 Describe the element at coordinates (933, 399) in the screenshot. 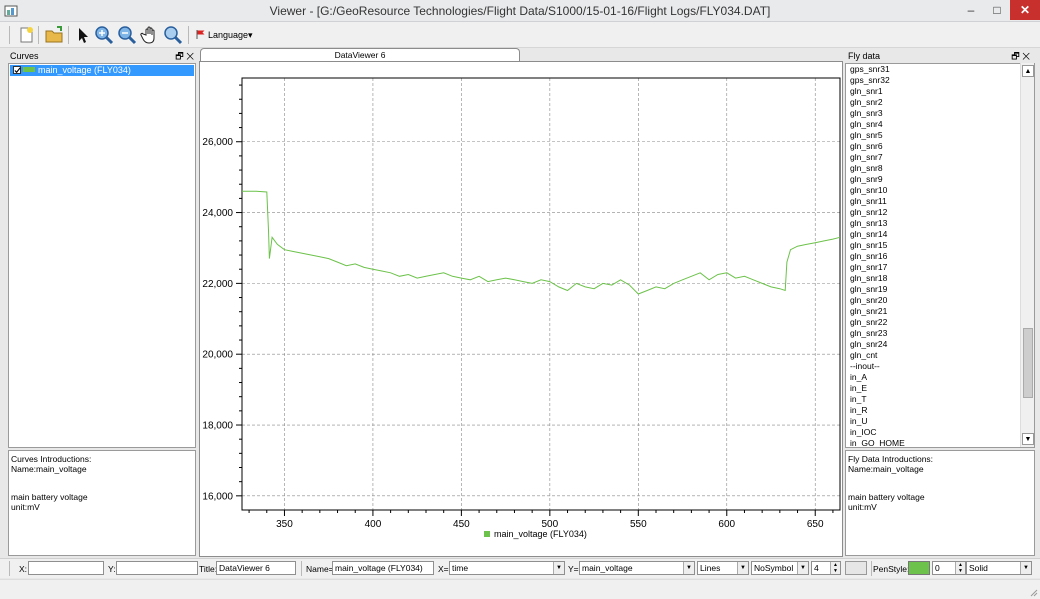

I see `list-item: in_T` at that location.